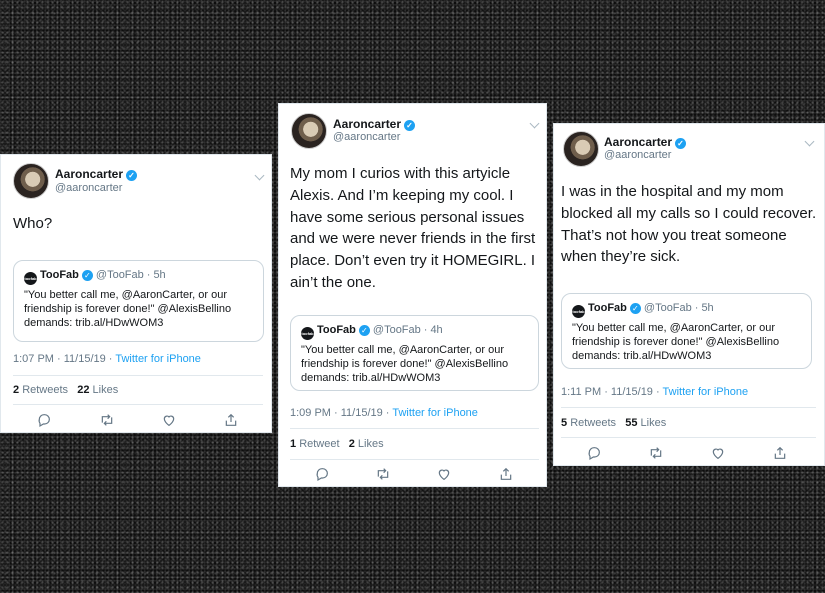 The image size is (825, 593). What do you see at coordinates (293, 444) in the screenshot?
I see `retweet-count: 1` at bounding box center [293, 444].